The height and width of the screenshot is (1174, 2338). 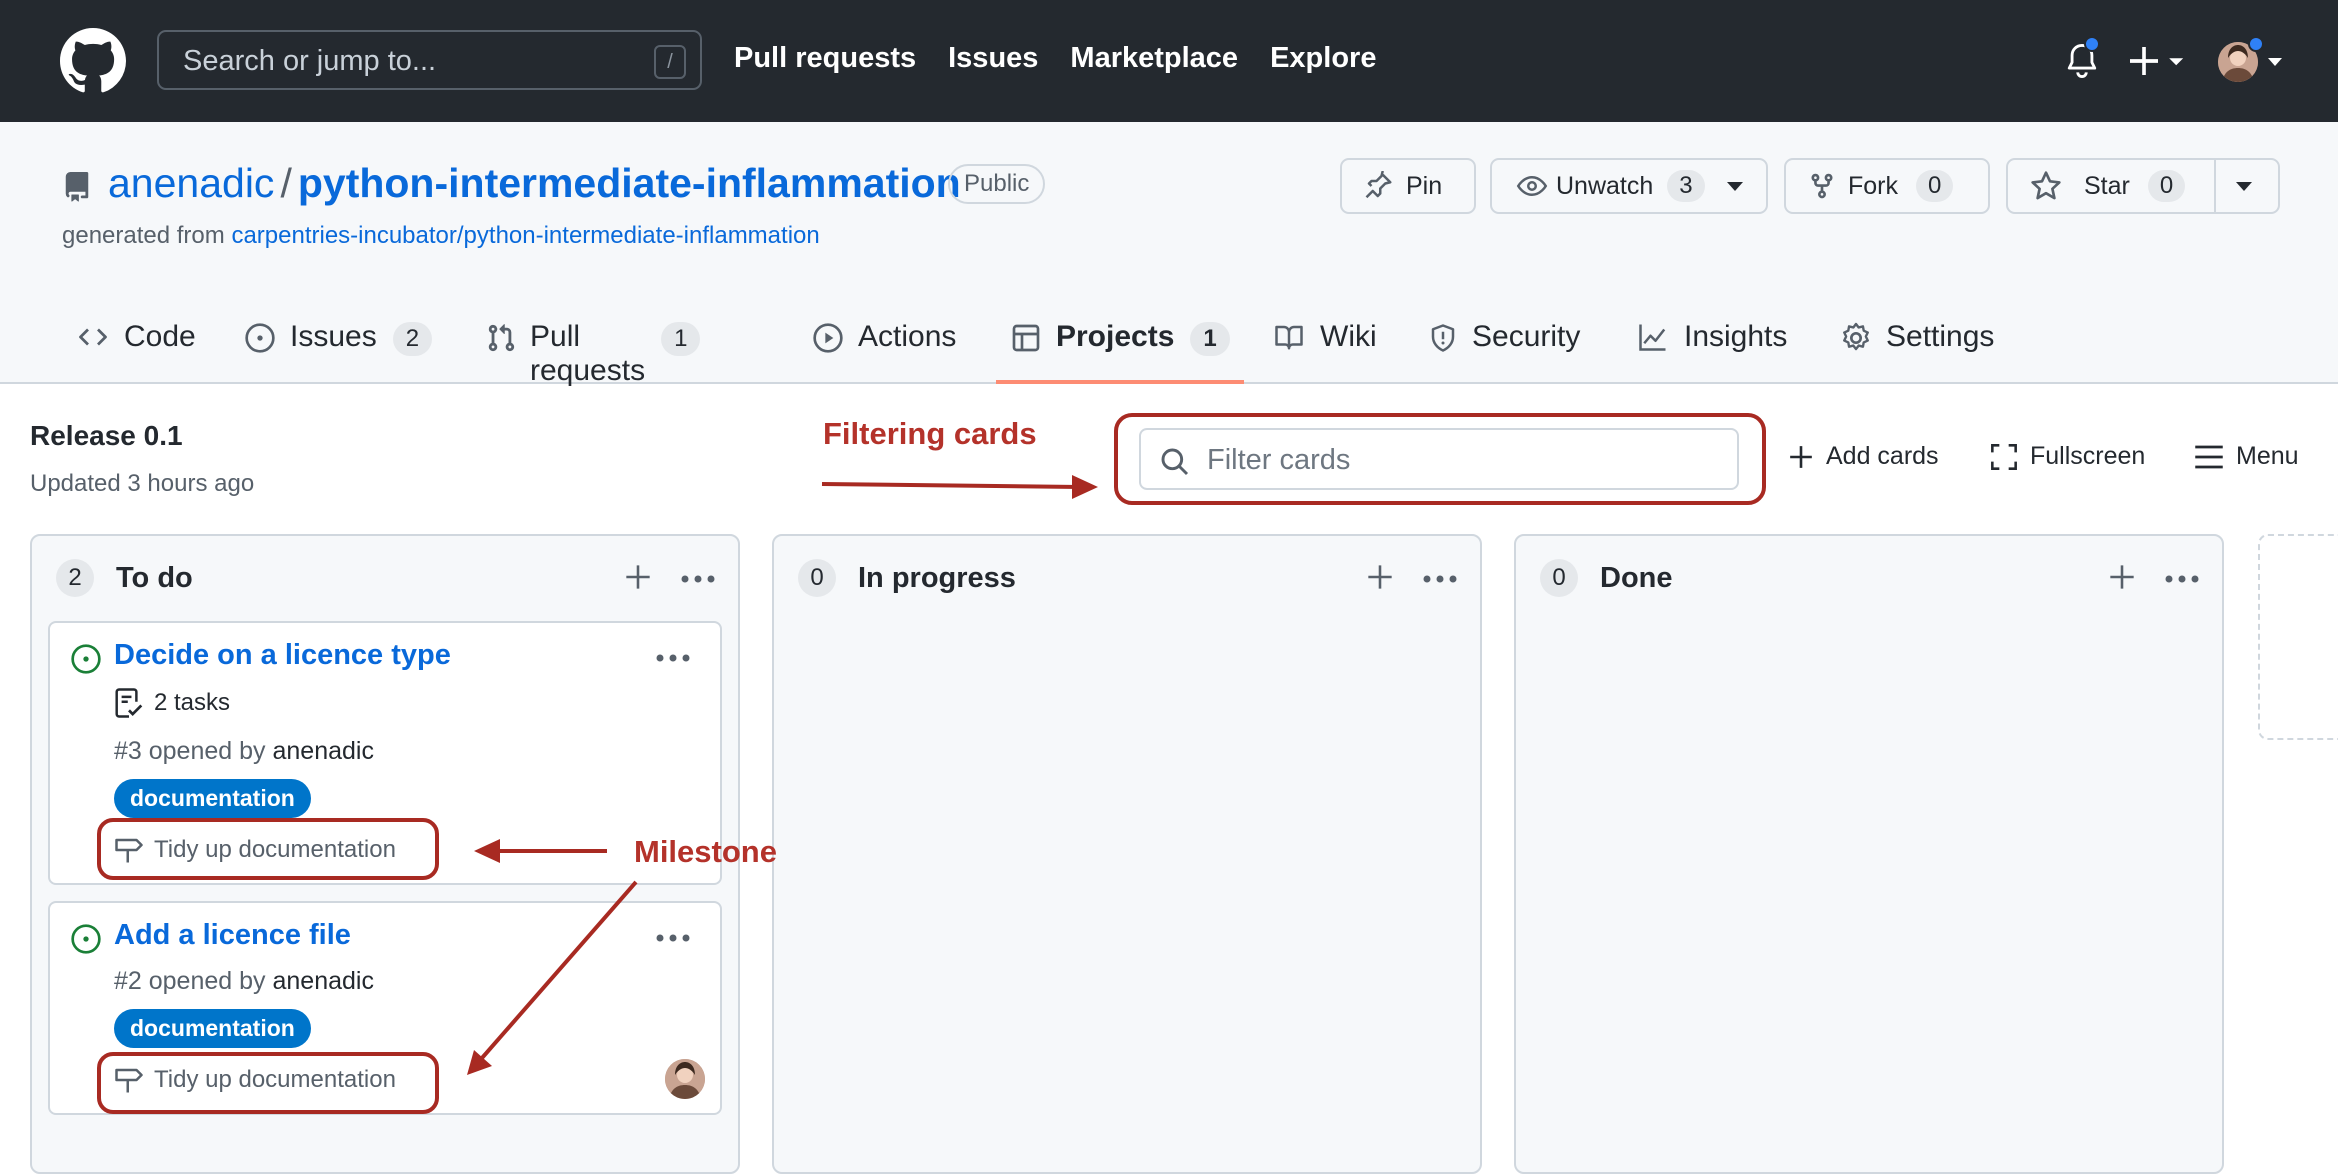 I want to click on annotation-arrows, so click(x=782, y=775).